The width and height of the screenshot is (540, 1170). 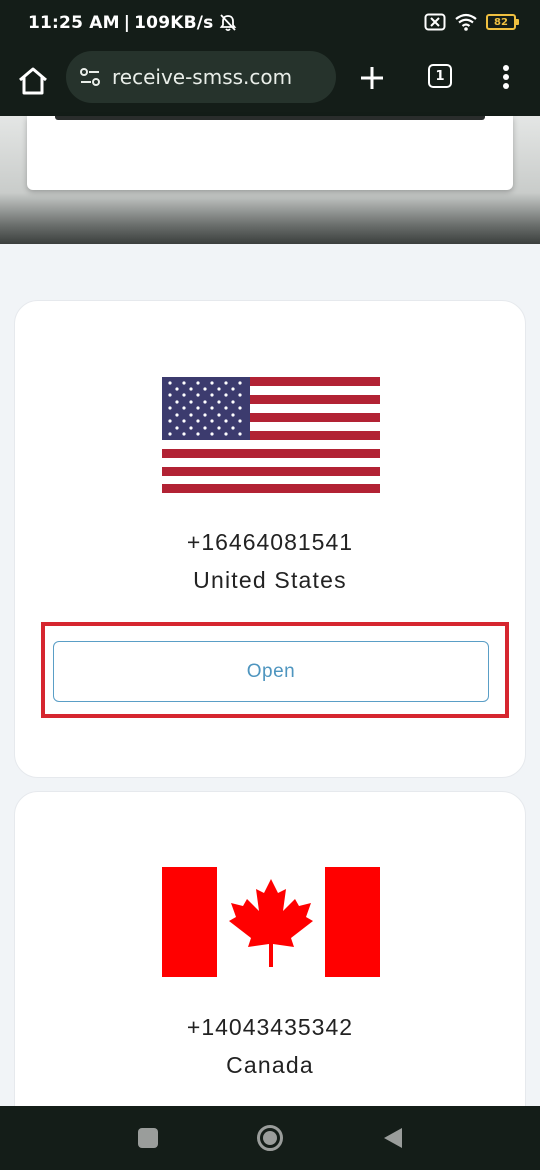 What do you see at coordinates (133, 23) in the screenshot?
I see `status-left: 11:25 AM | 109KB/s` at bounding box center [133, 23].